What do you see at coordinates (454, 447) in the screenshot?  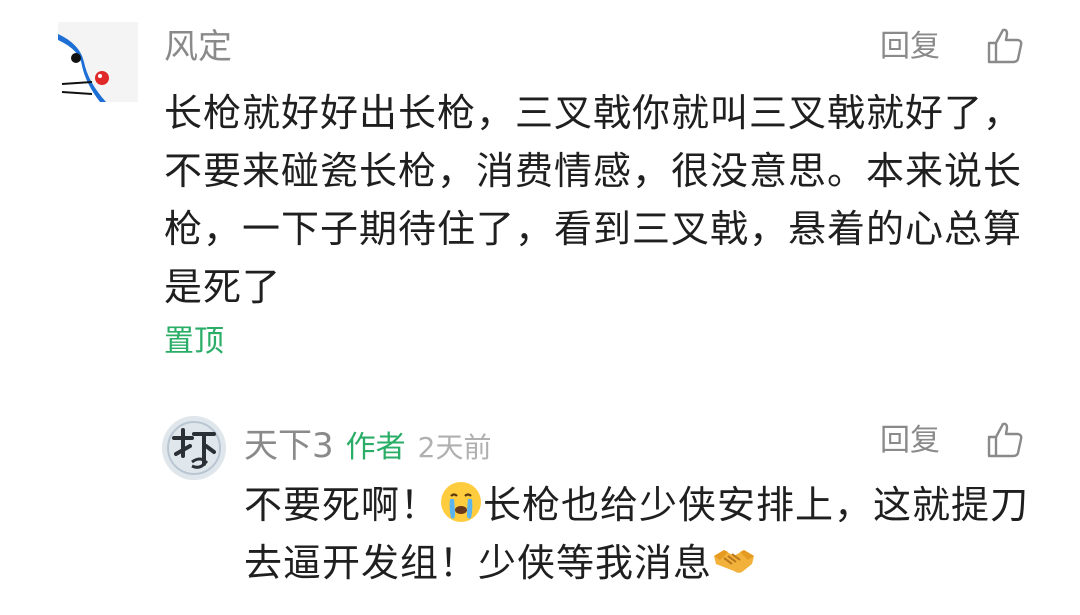 I see `reply-timestamp: 2天前` at bounding box center [454, 447].